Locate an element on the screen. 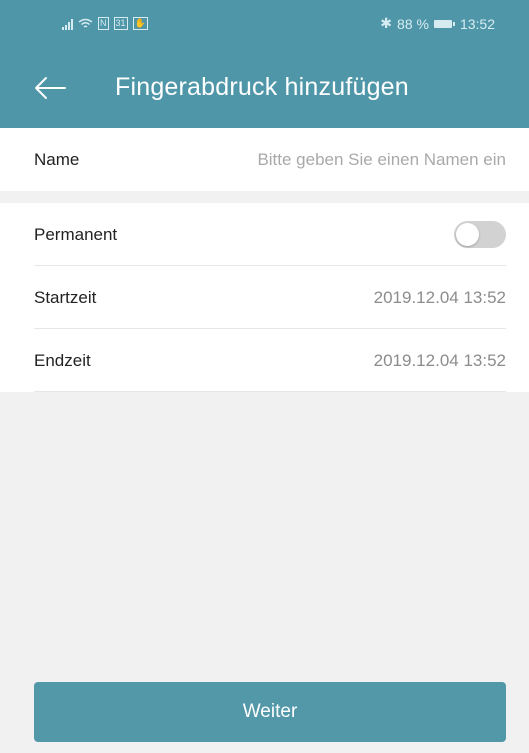  start-time-label: Startzeit is located at coordinates (65, 297).